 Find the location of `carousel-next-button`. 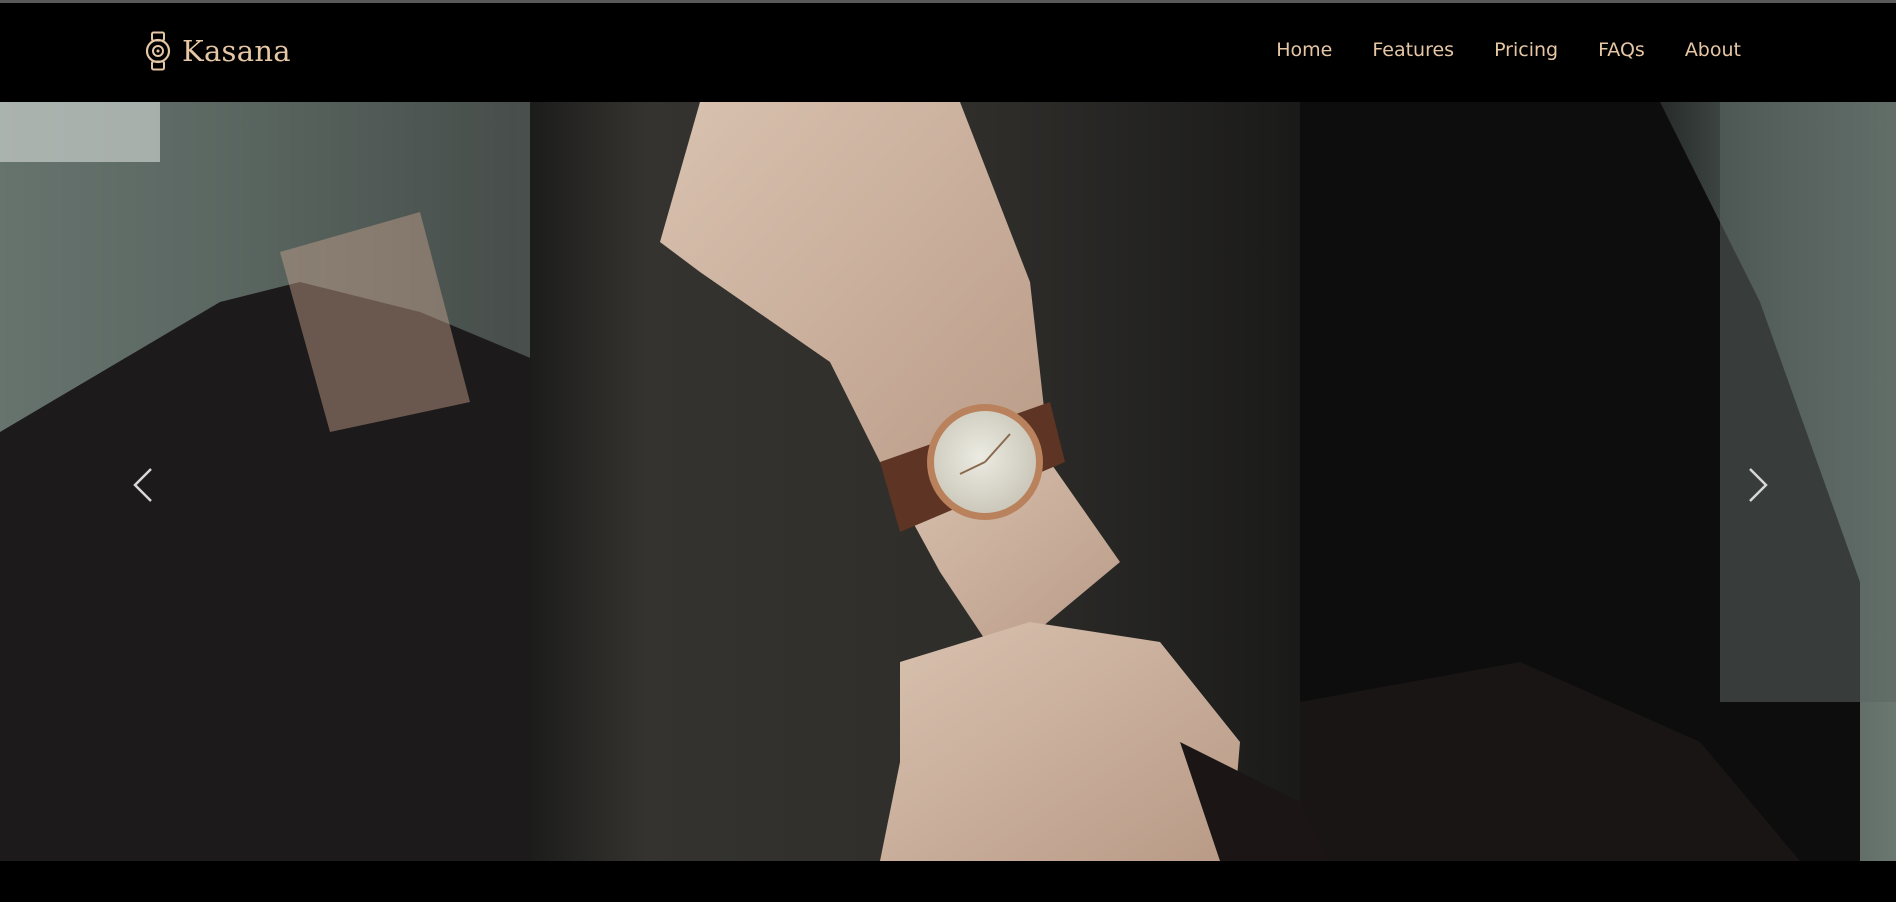

carousel-next-button is located at coordinates (1758, 485).